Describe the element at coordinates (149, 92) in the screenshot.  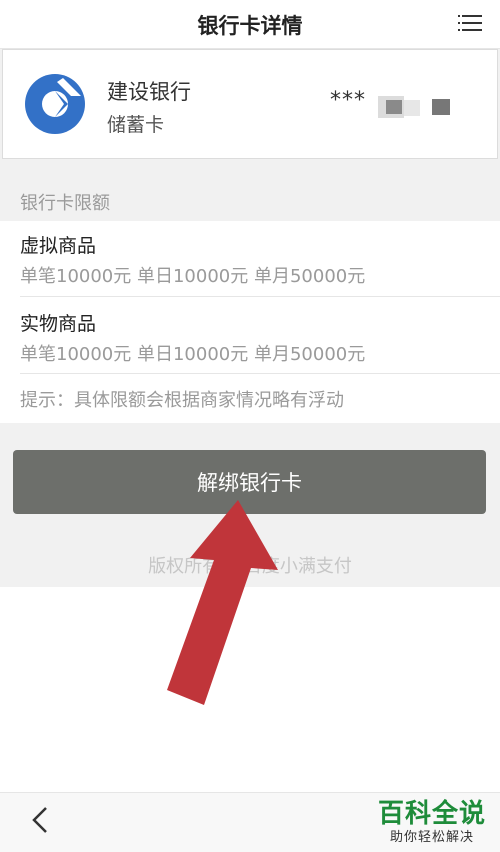
I see `bank-name: 建设银行` at that location.